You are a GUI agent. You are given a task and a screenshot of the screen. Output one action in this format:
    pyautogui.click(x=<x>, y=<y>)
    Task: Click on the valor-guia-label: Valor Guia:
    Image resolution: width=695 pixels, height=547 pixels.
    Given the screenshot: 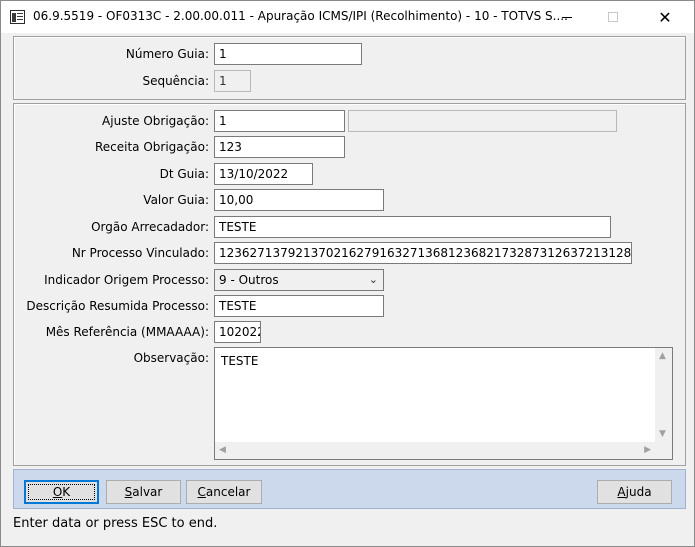 What is the action you would take?
    pyautogui.click(x=176, y=200)
    